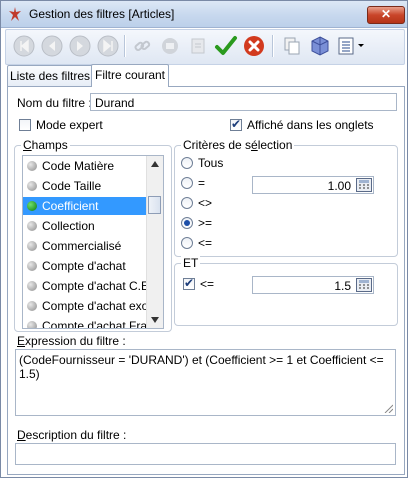  Describe the element at coordinates (70, 206) in the screenshot. I see `field-list-item-label: Coefficient` at that location.